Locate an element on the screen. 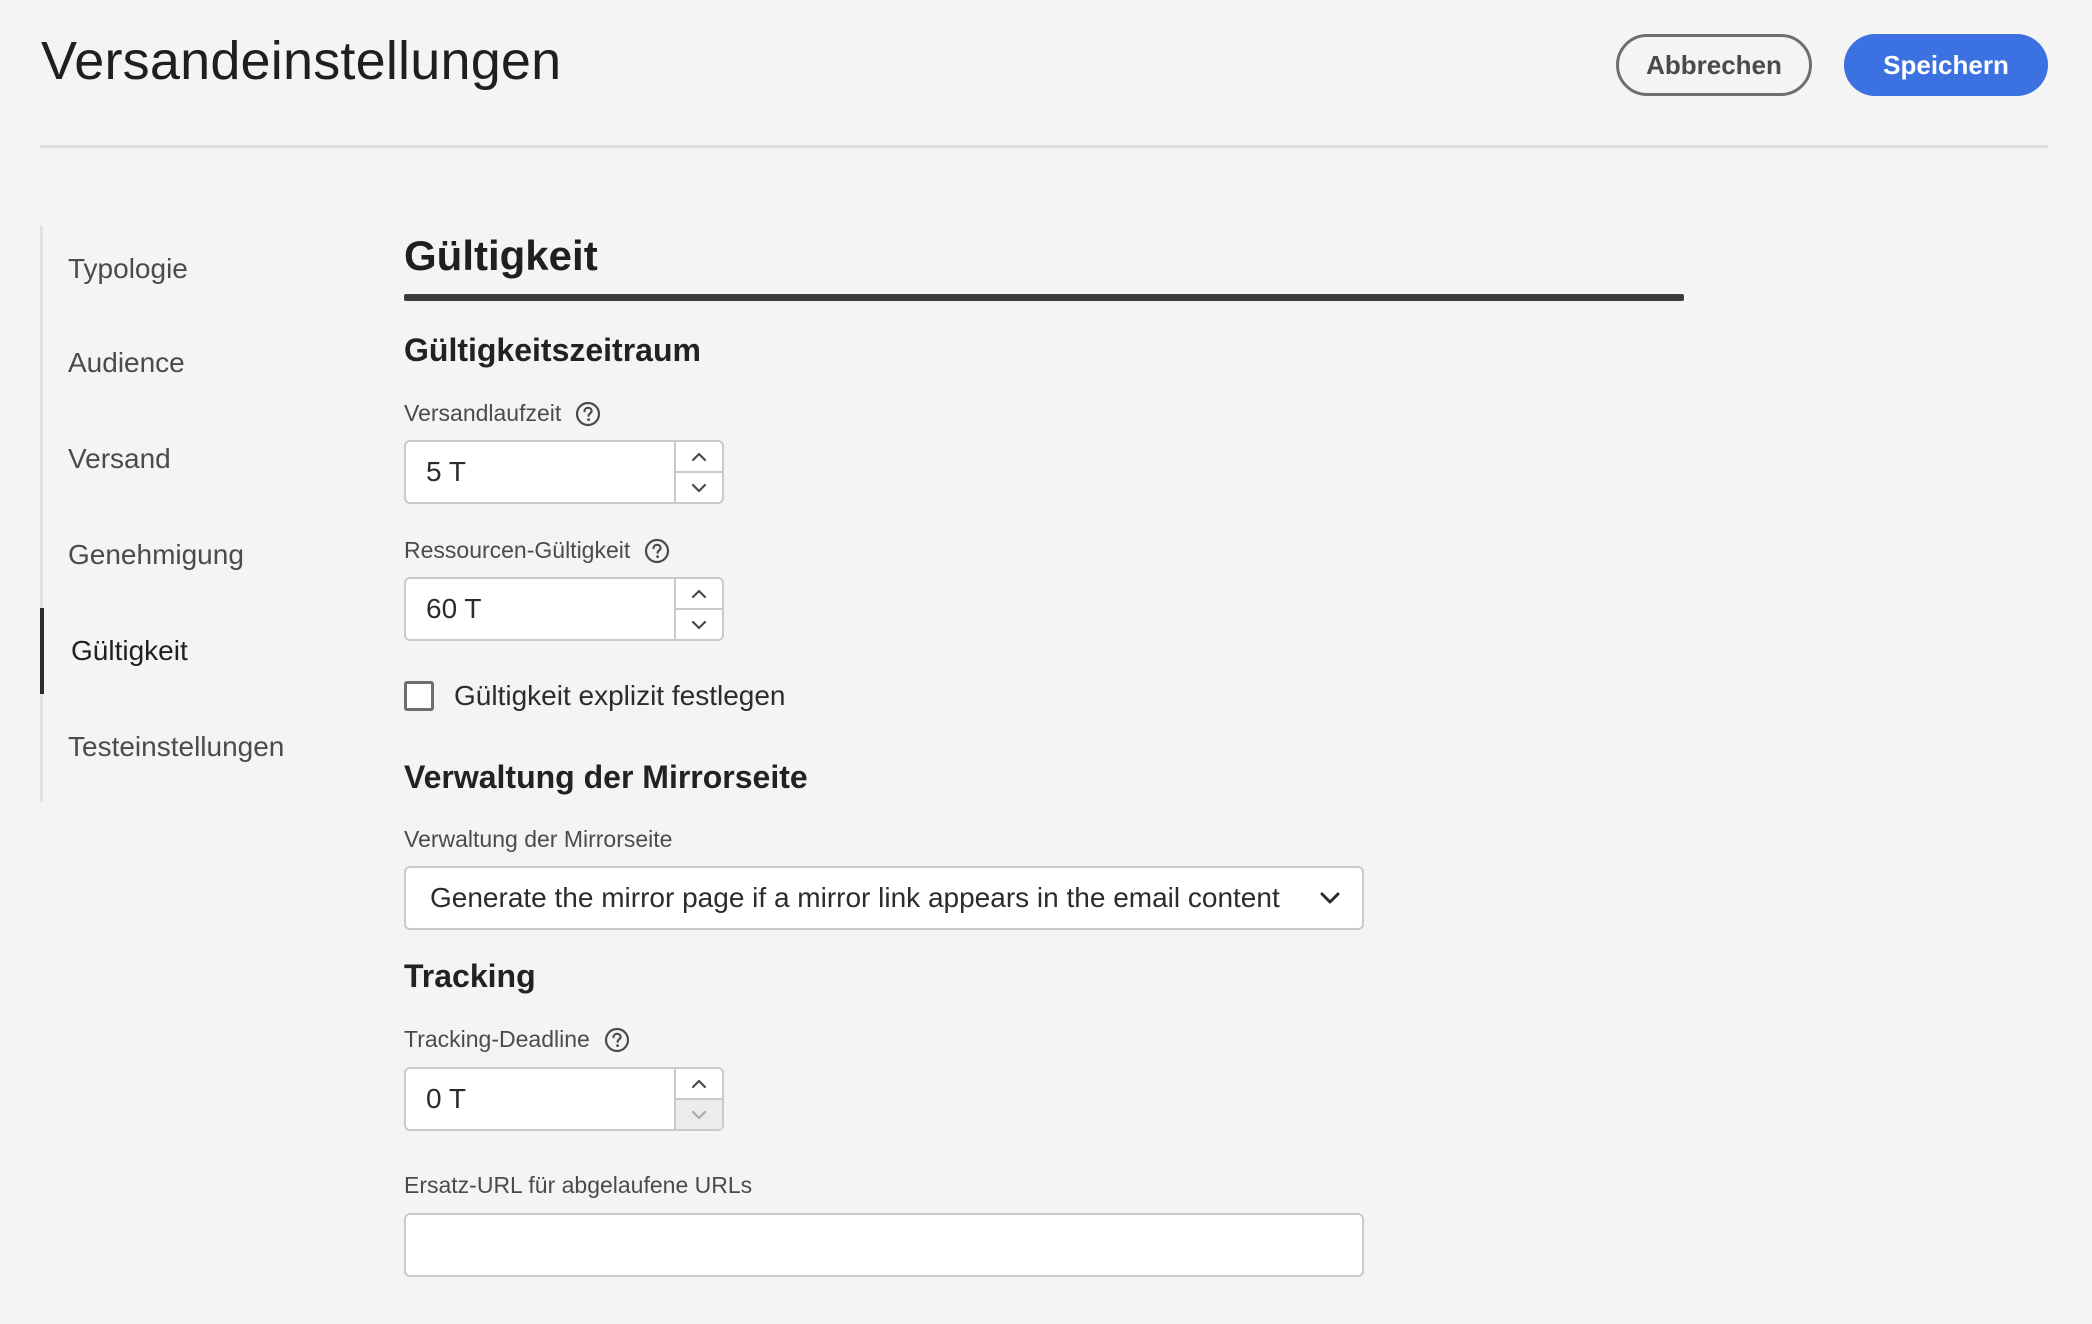 The width and height of the screenshot is (2092, 1324). mirror-heading: Verwaltung der Mirrorseite is located at coordinates (606, 777).